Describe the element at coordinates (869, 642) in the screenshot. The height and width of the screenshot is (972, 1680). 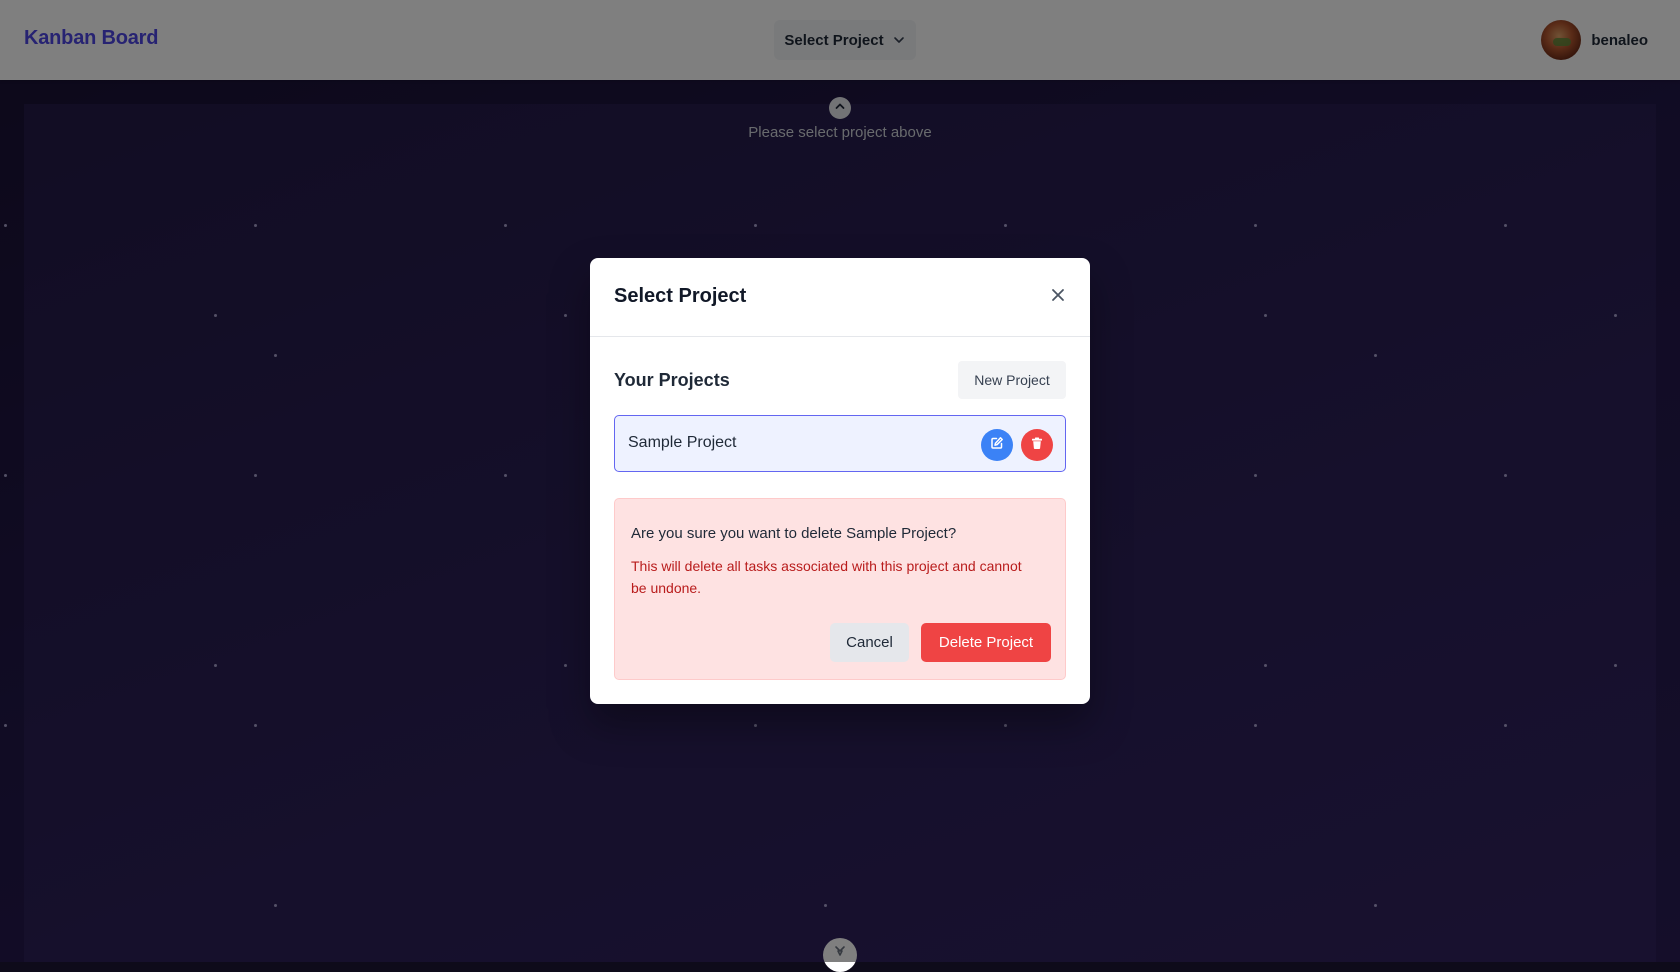
I see `cancel-button: Cancel` at that location.